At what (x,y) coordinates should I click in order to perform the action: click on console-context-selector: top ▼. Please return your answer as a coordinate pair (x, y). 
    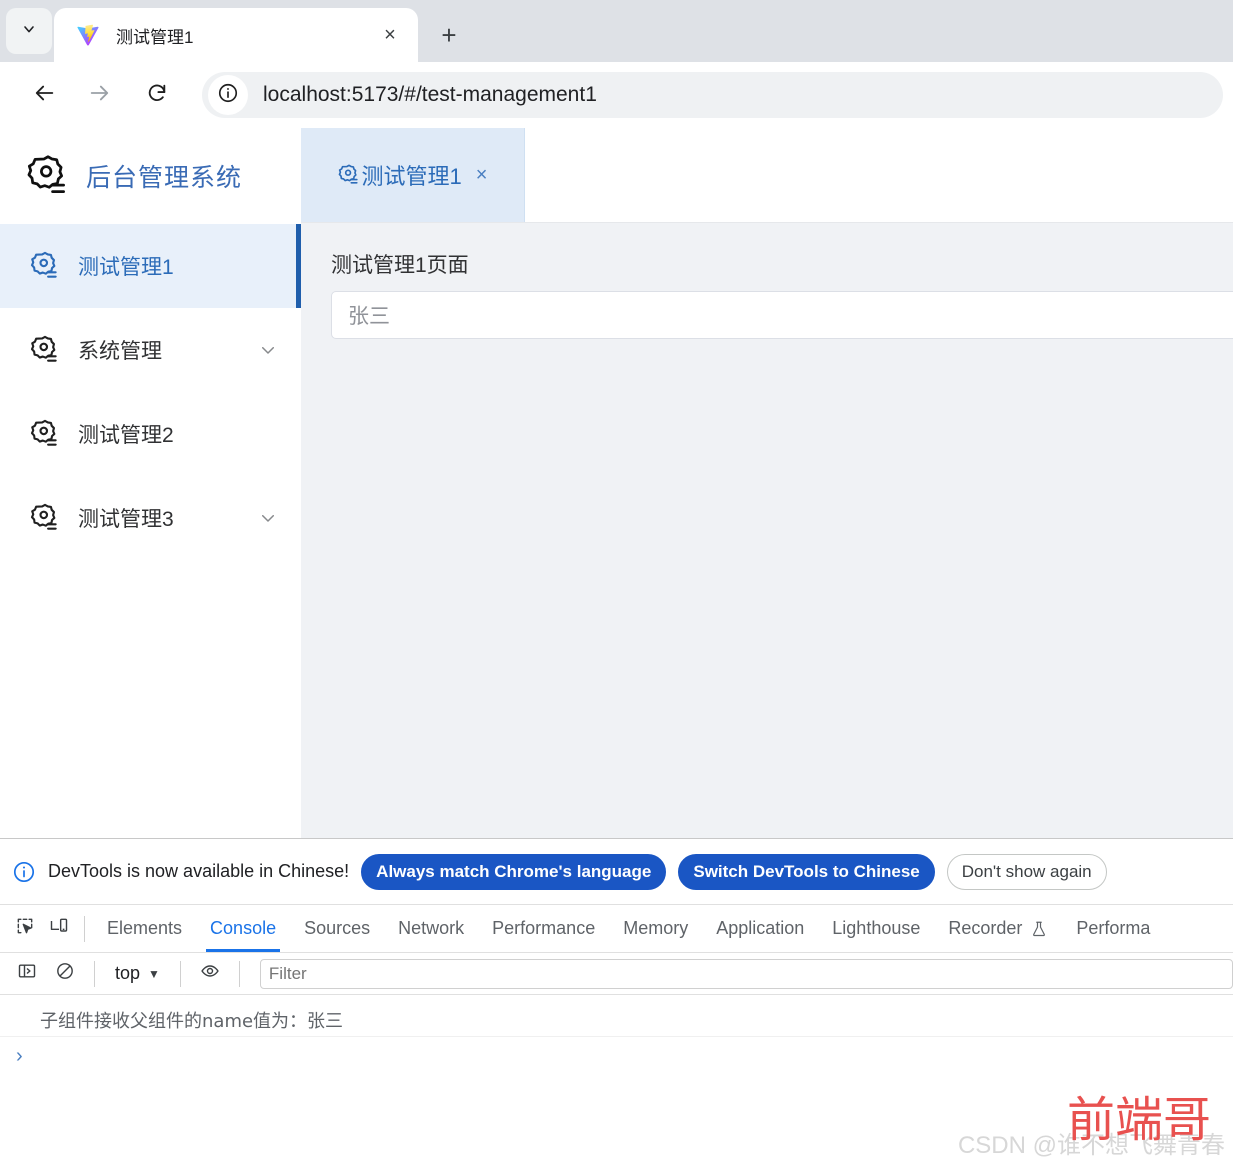
    Looking at the image, I should click on (137, 973).